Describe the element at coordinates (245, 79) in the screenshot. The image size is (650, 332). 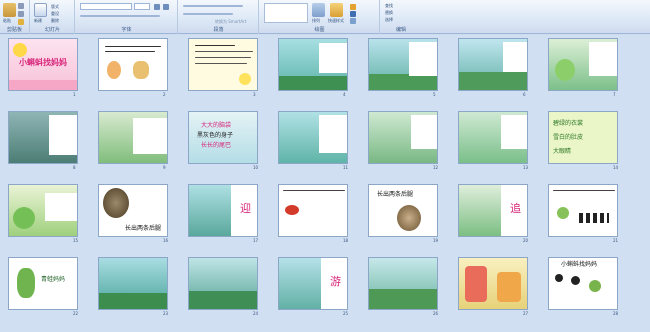
I see `chick-image` at that location.